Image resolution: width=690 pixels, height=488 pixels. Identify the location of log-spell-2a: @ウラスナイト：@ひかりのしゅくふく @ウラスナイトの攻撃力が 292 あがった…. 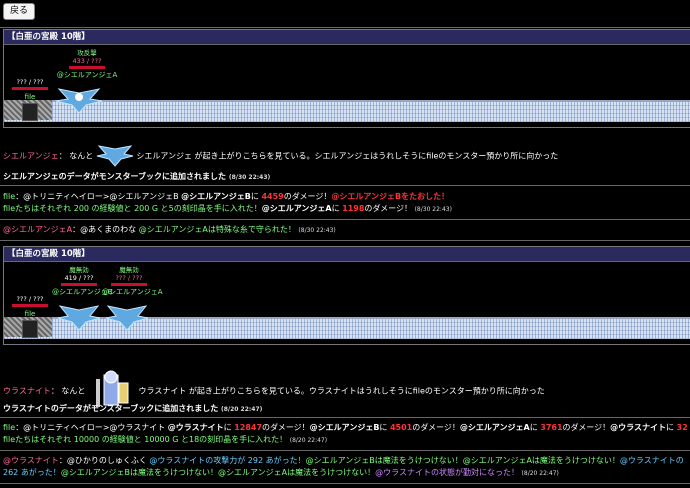
(346, 461).